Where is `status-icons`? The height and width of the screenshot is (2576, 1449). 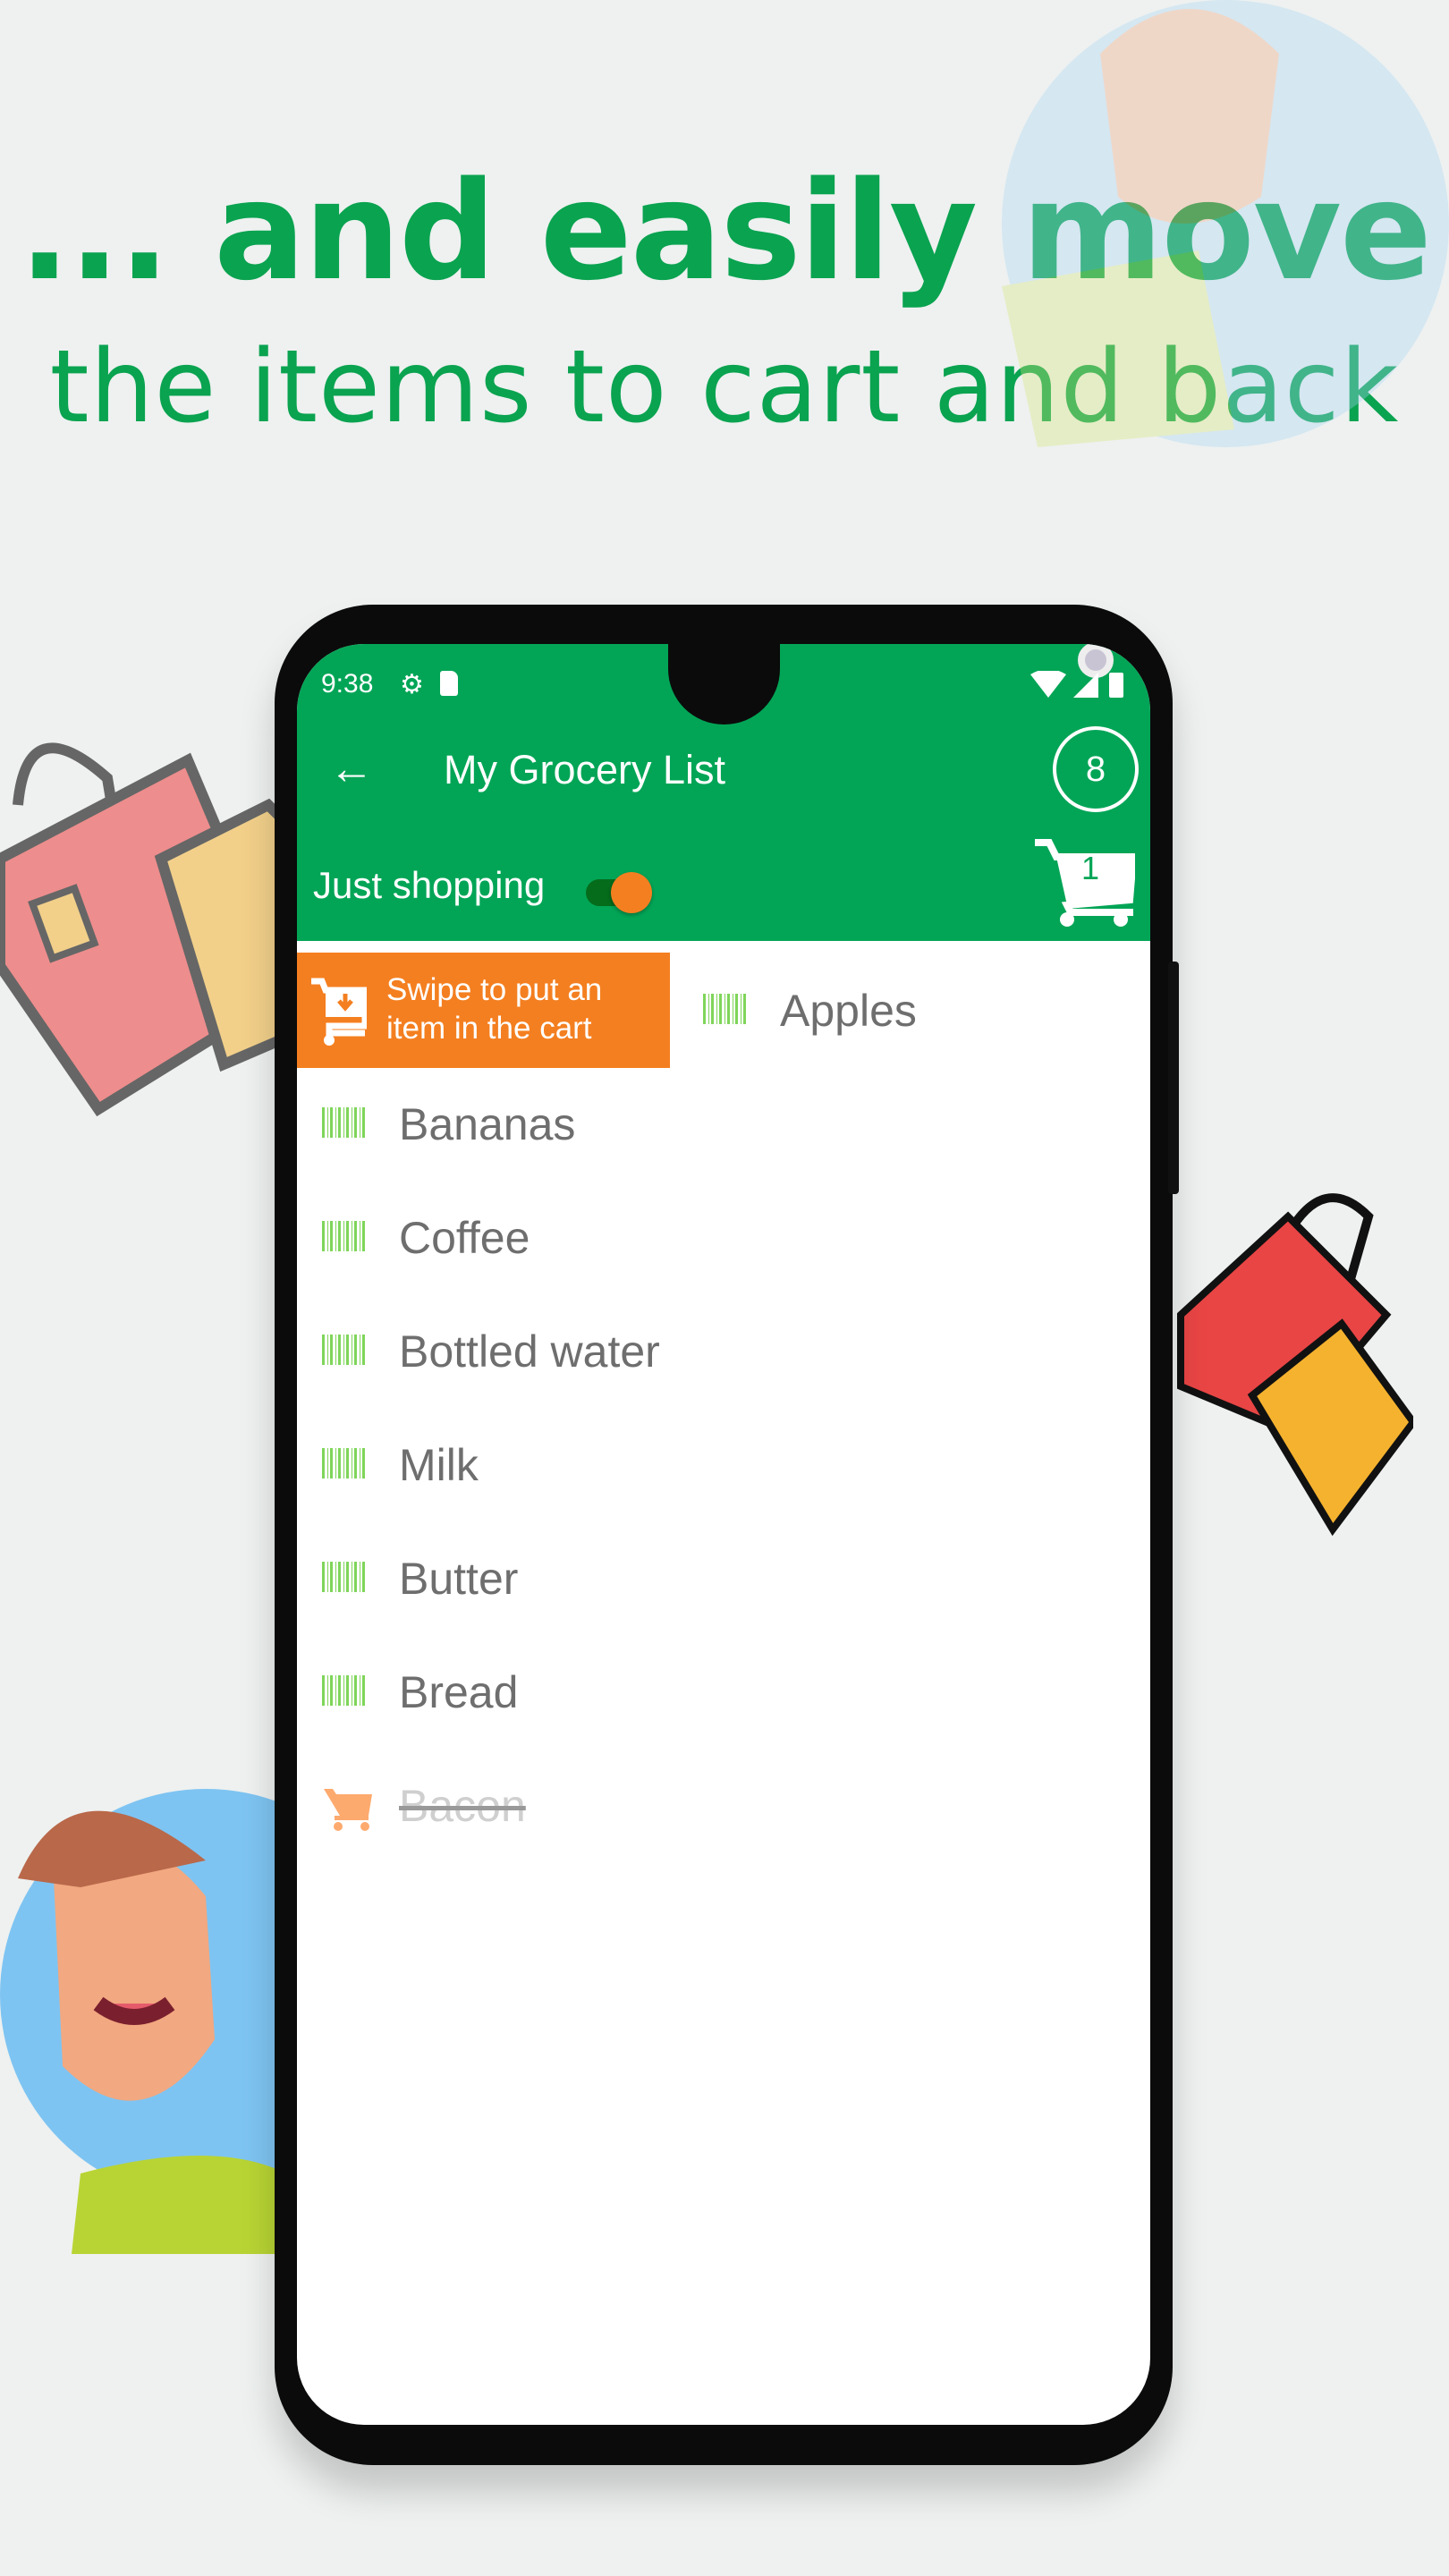 status-icons is located at coordinates (1076, 684).